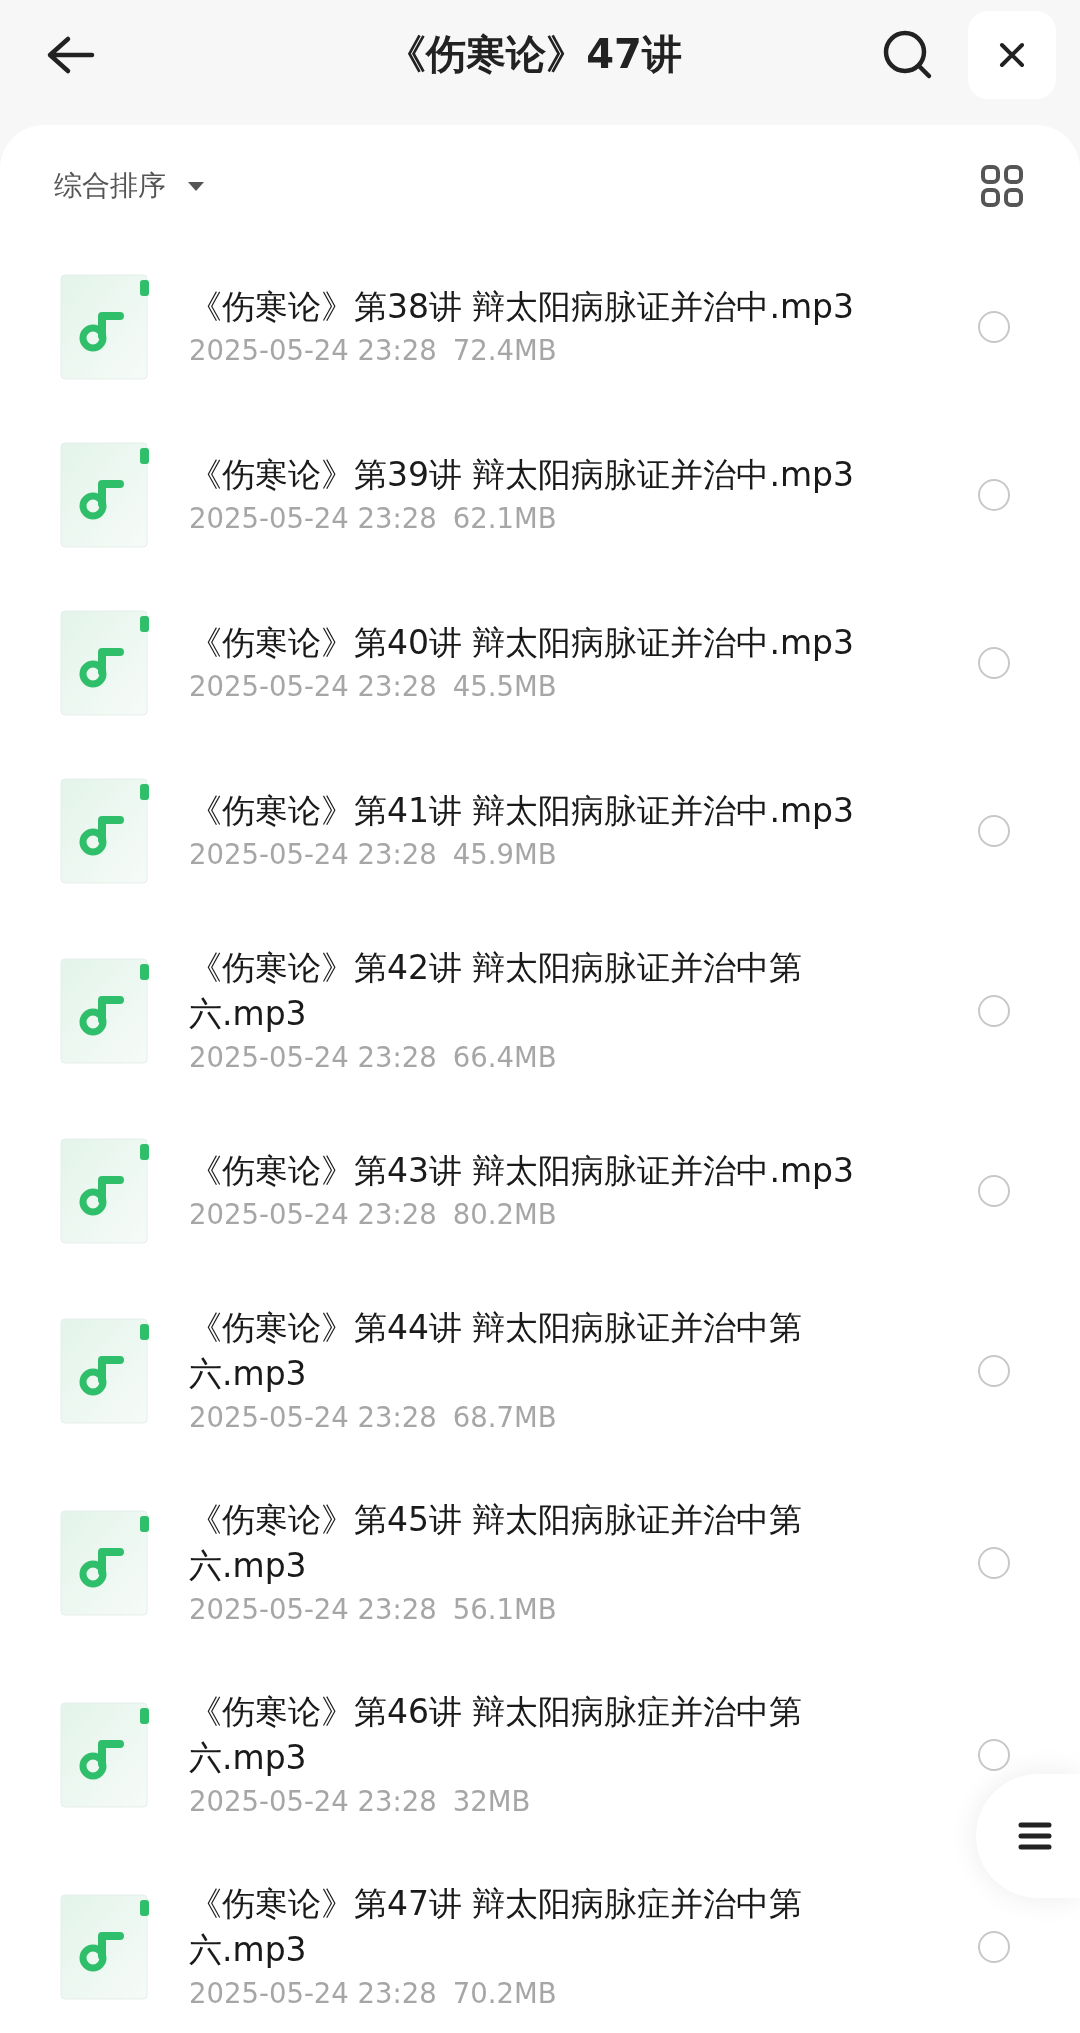  What do you see at coordinates (908, 54) in the screenshot?
I see `search-icon` at bounding box center [908, 54].